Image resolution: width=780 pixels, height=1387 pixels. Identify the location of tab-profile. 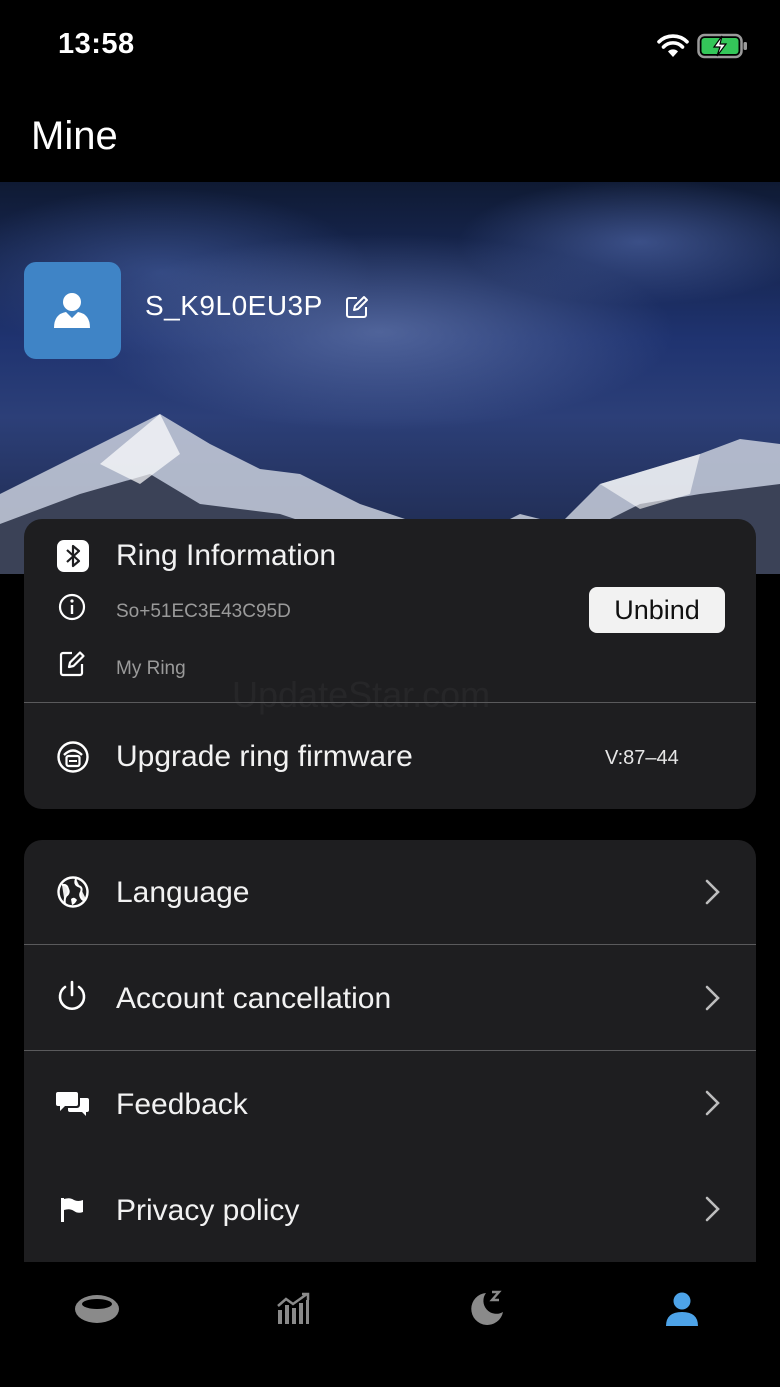
(682, 1309).